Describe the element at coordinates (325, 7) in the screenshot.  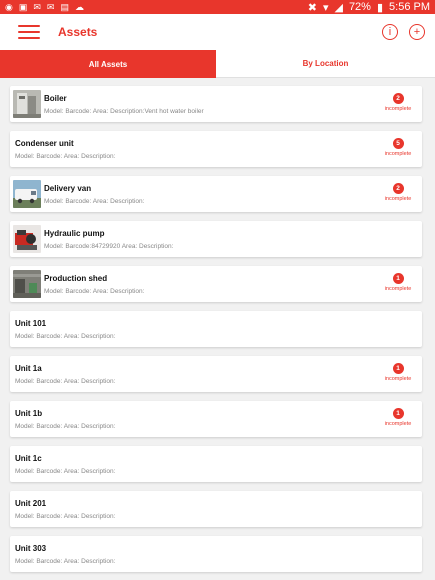
I see `wifi-icon: ▾` at that location.